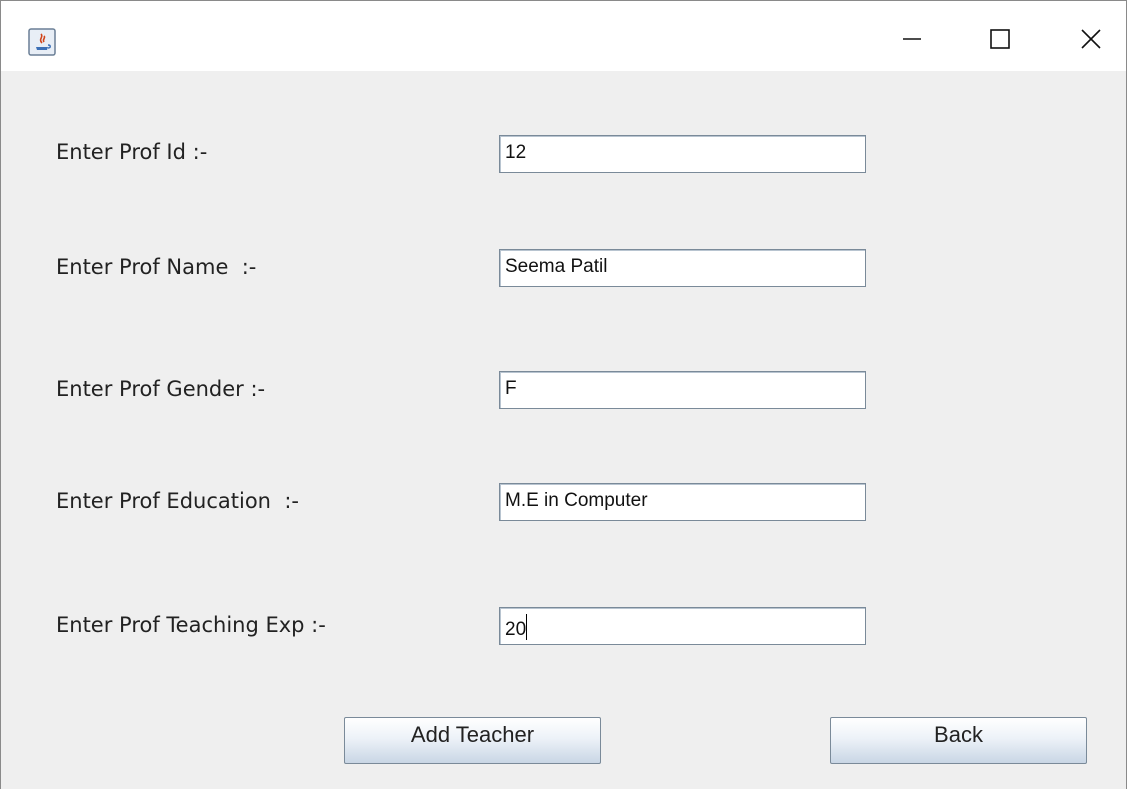 The image size is (1127, 789). I want to click on add-teacher-button: Add Teacher, so click(472, 740).